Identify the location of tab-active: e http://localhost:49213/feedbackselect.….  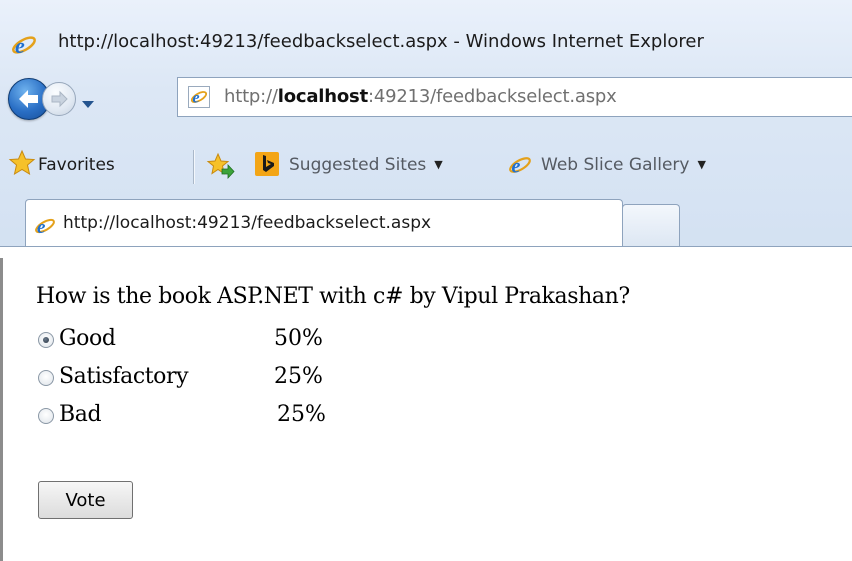
(324, 222).